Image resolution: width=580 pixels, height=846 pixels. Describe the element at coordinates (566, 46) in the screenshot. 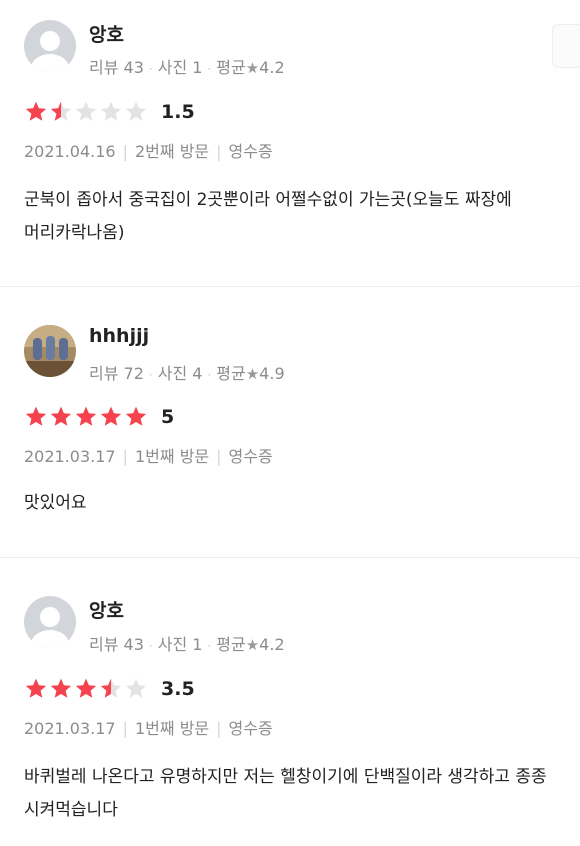

I see `more-options-button` at that location.